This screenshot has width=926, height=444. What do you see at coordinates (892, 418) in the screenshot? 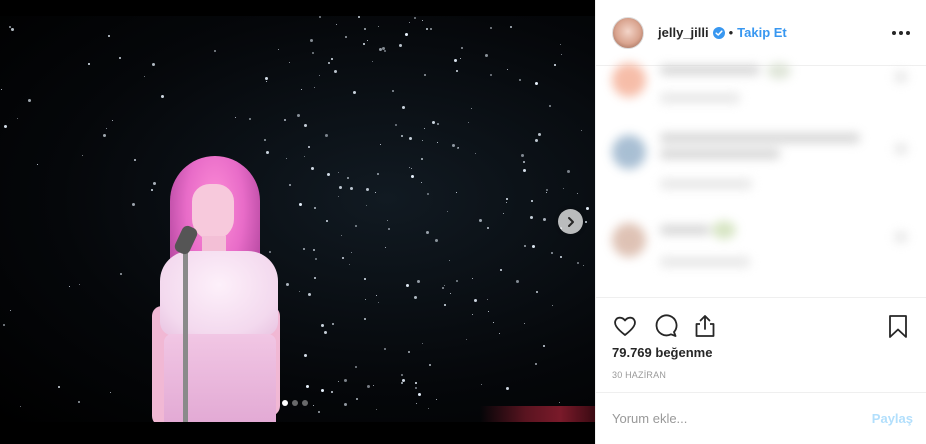
I see `post-comment-button: Paylaş` at bounding box center [892, 418].